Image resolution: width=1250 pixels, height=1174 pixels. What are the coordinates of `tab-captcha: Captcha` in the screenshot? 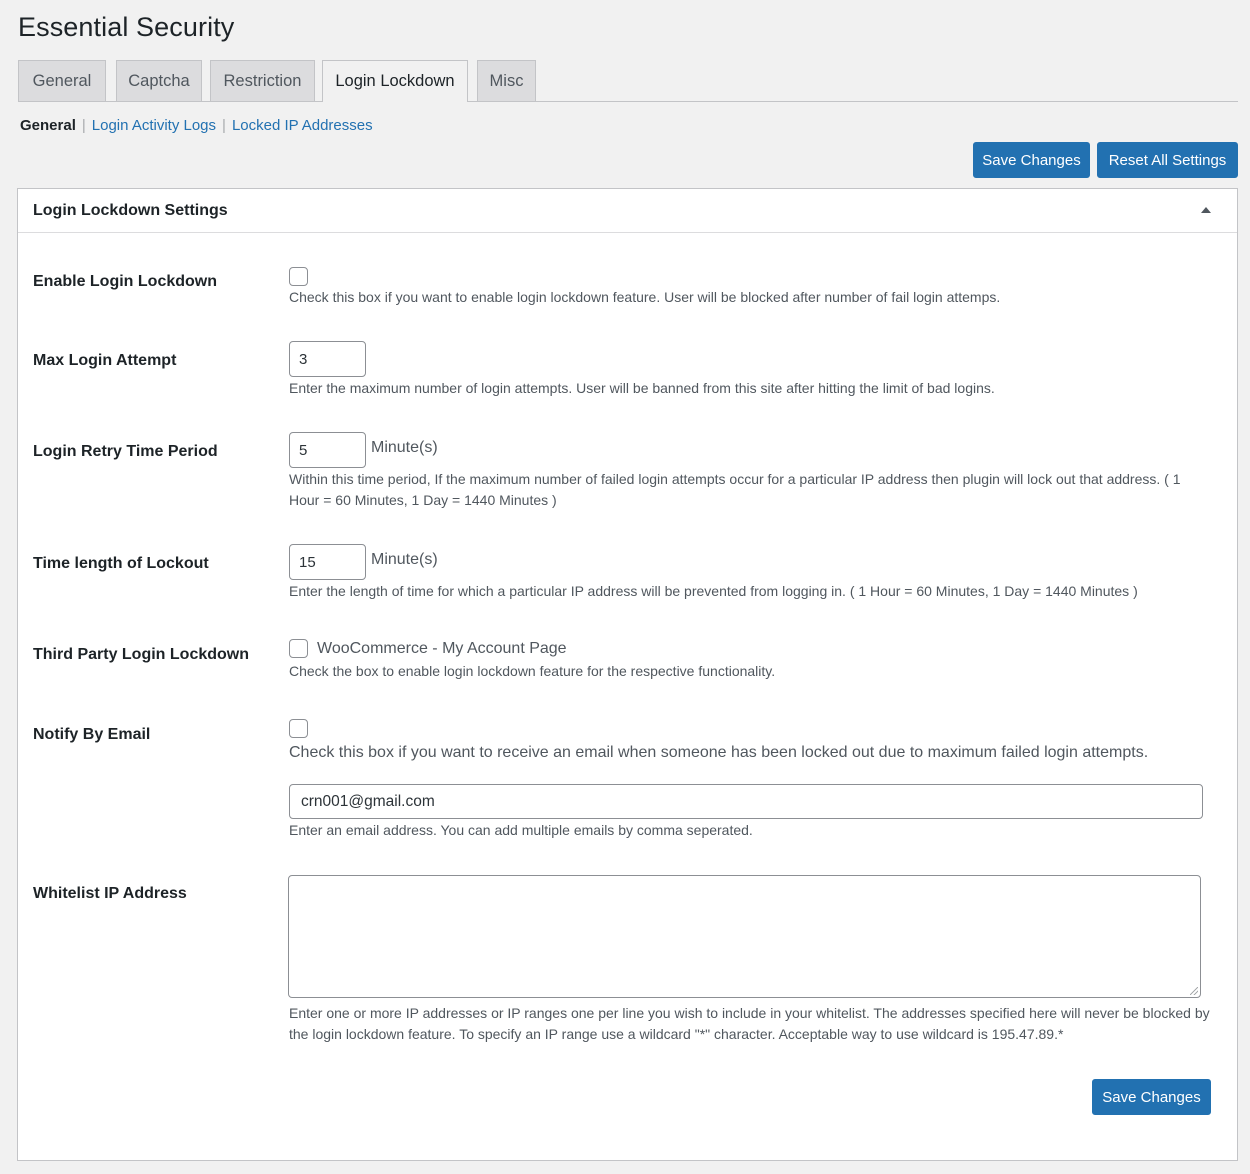 It's located at (159, 80).